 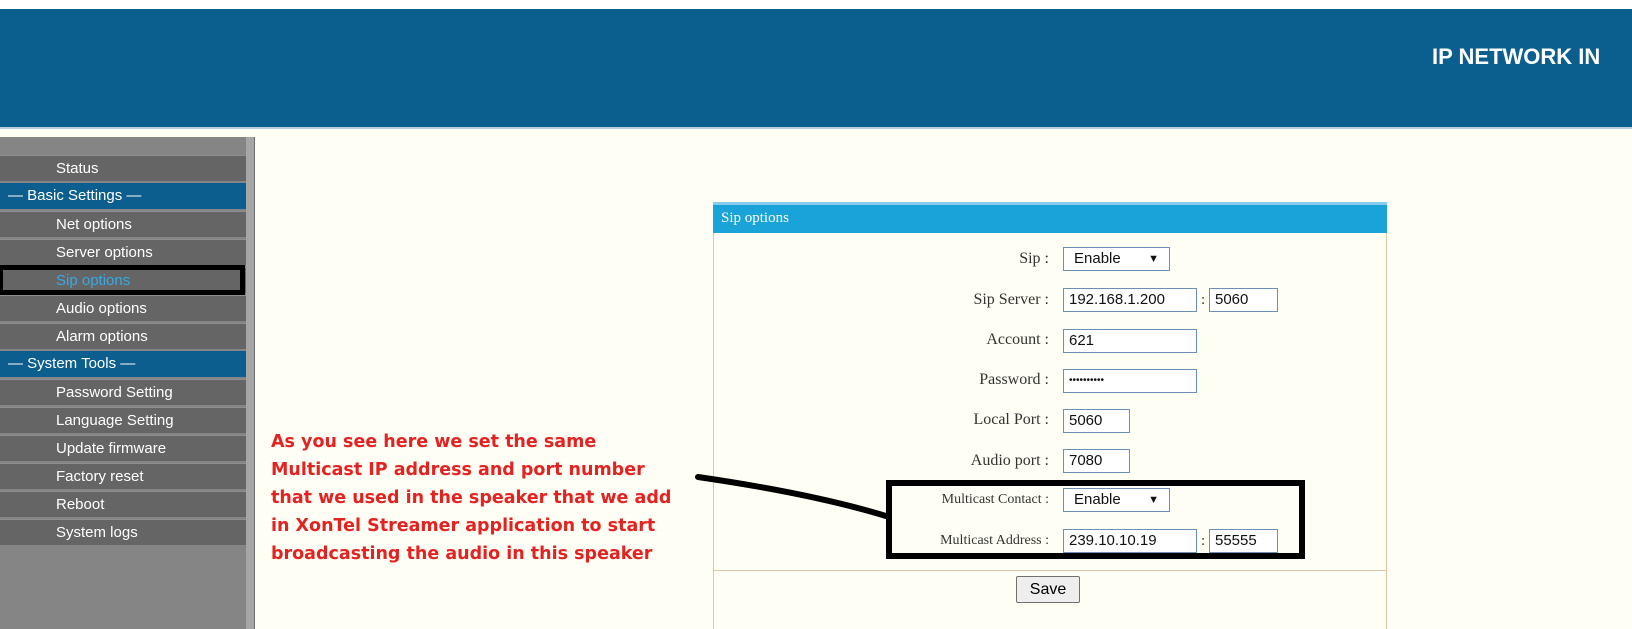 What do you see at coordinates (1017, 339) in the screenshot?
I see `account-label: Account :` at bounding box center [1017, 339].